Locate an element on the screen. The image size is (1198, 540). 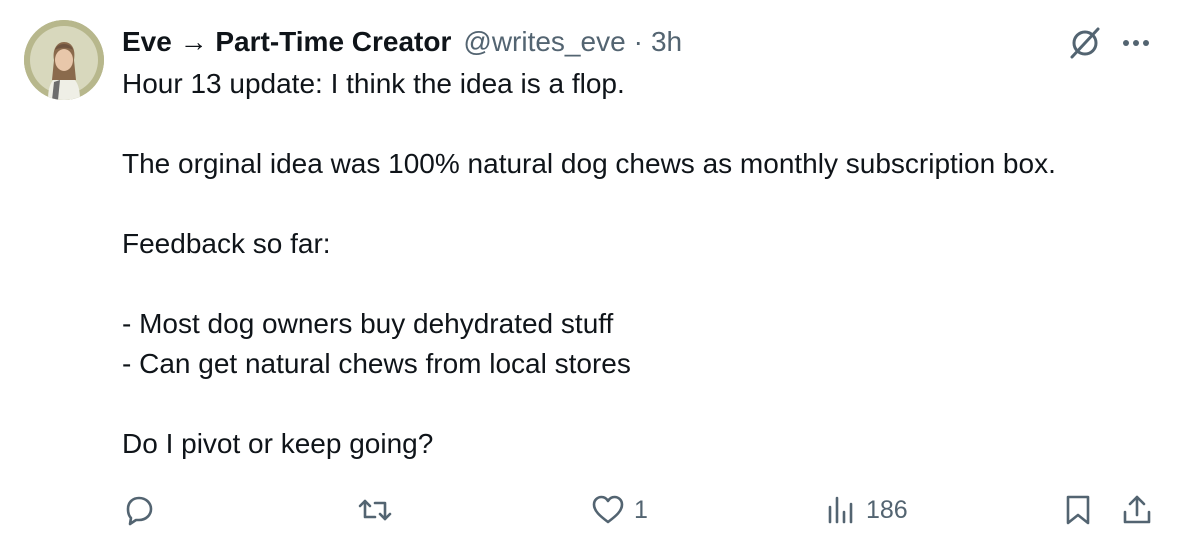
repost-button is located at coordinates (379, 510).